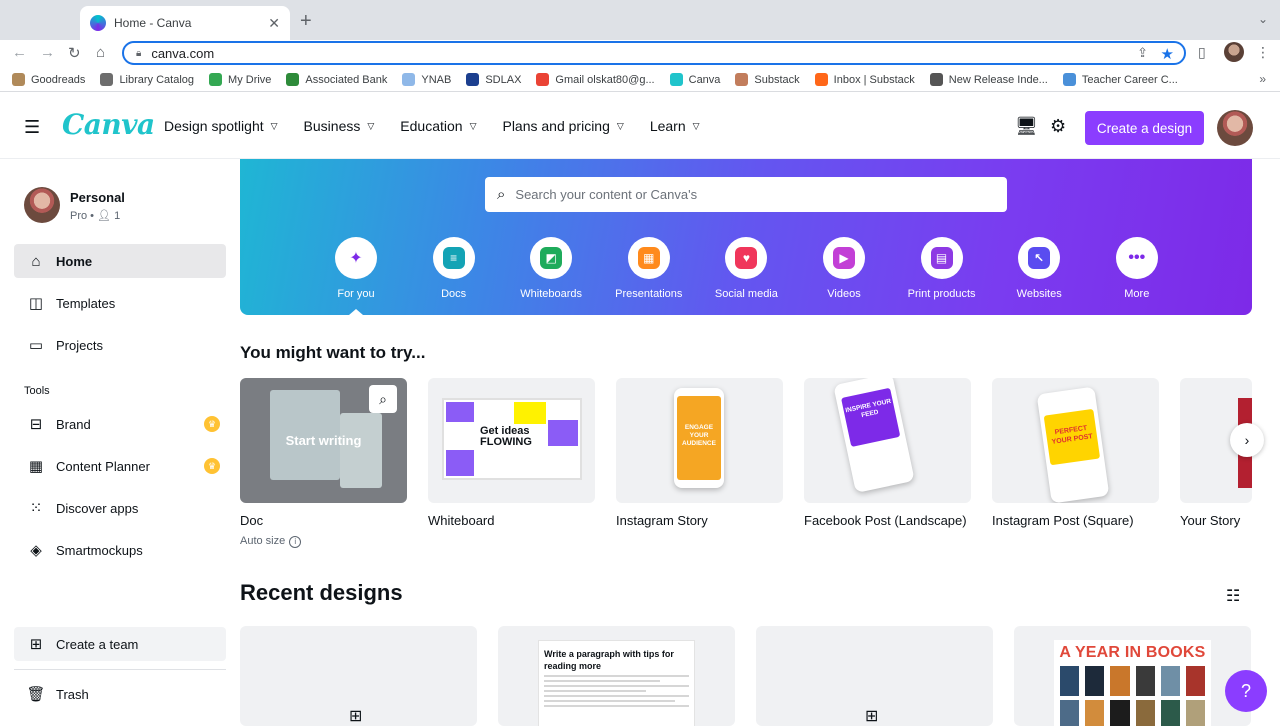 The width and height of the screenshot is (1280, 726). Describe the element at coordinates (336, 79) in the screenshot. I see `bookmark-item: Associated Bank` at that location.